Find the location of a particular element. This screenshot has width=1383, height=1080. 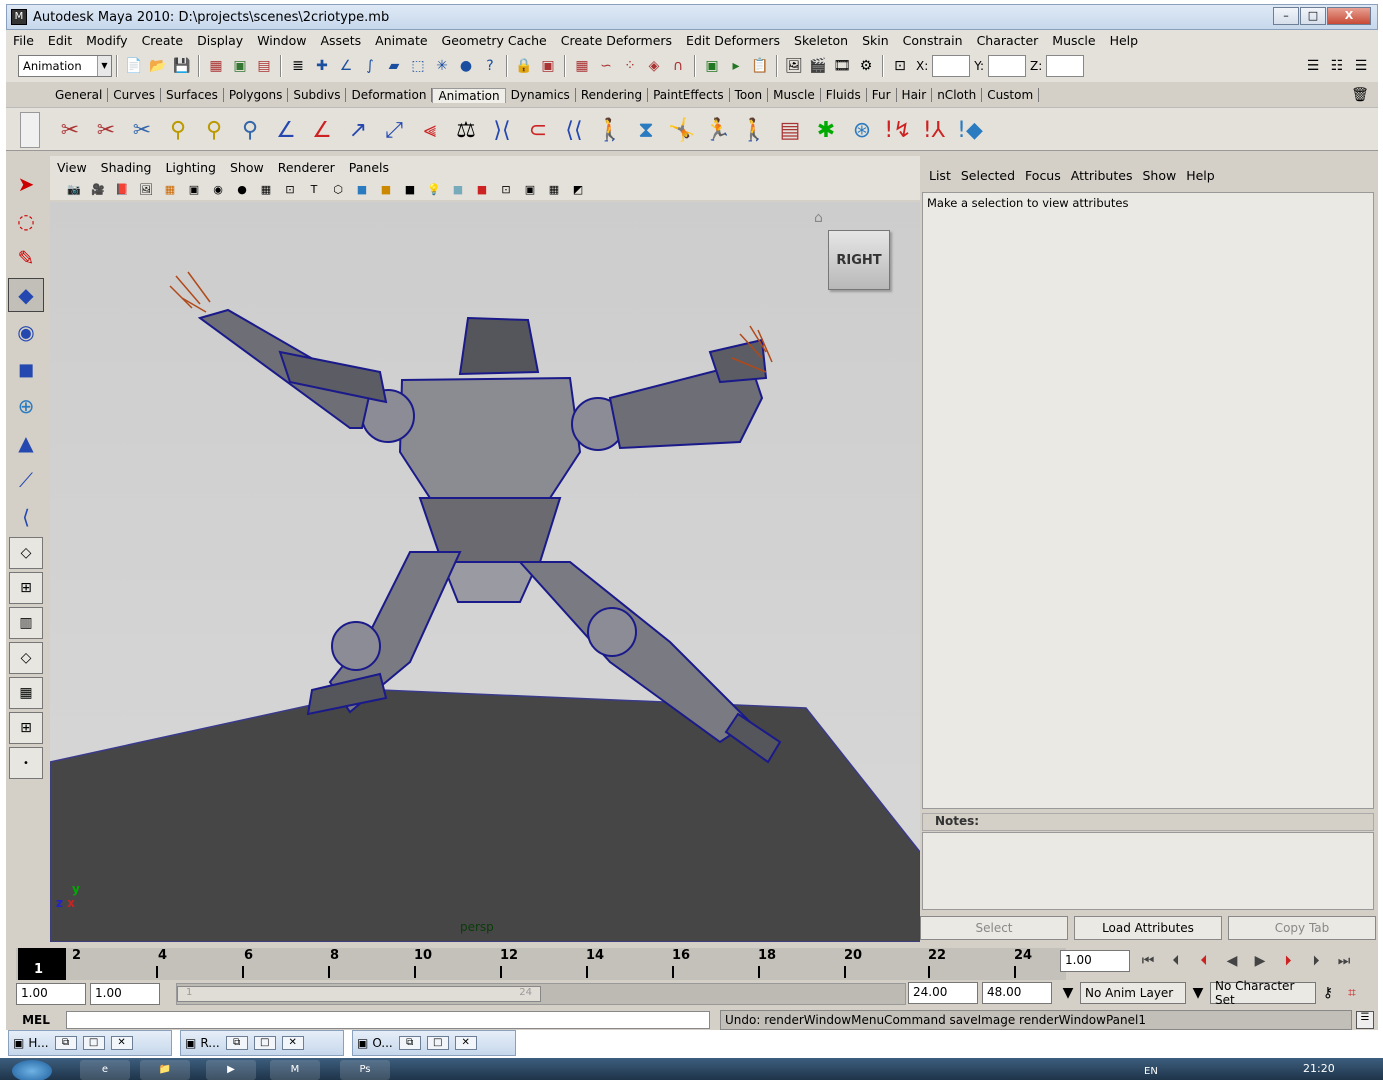

select-rendering-icon: ● is located at coordinates (466, 66).